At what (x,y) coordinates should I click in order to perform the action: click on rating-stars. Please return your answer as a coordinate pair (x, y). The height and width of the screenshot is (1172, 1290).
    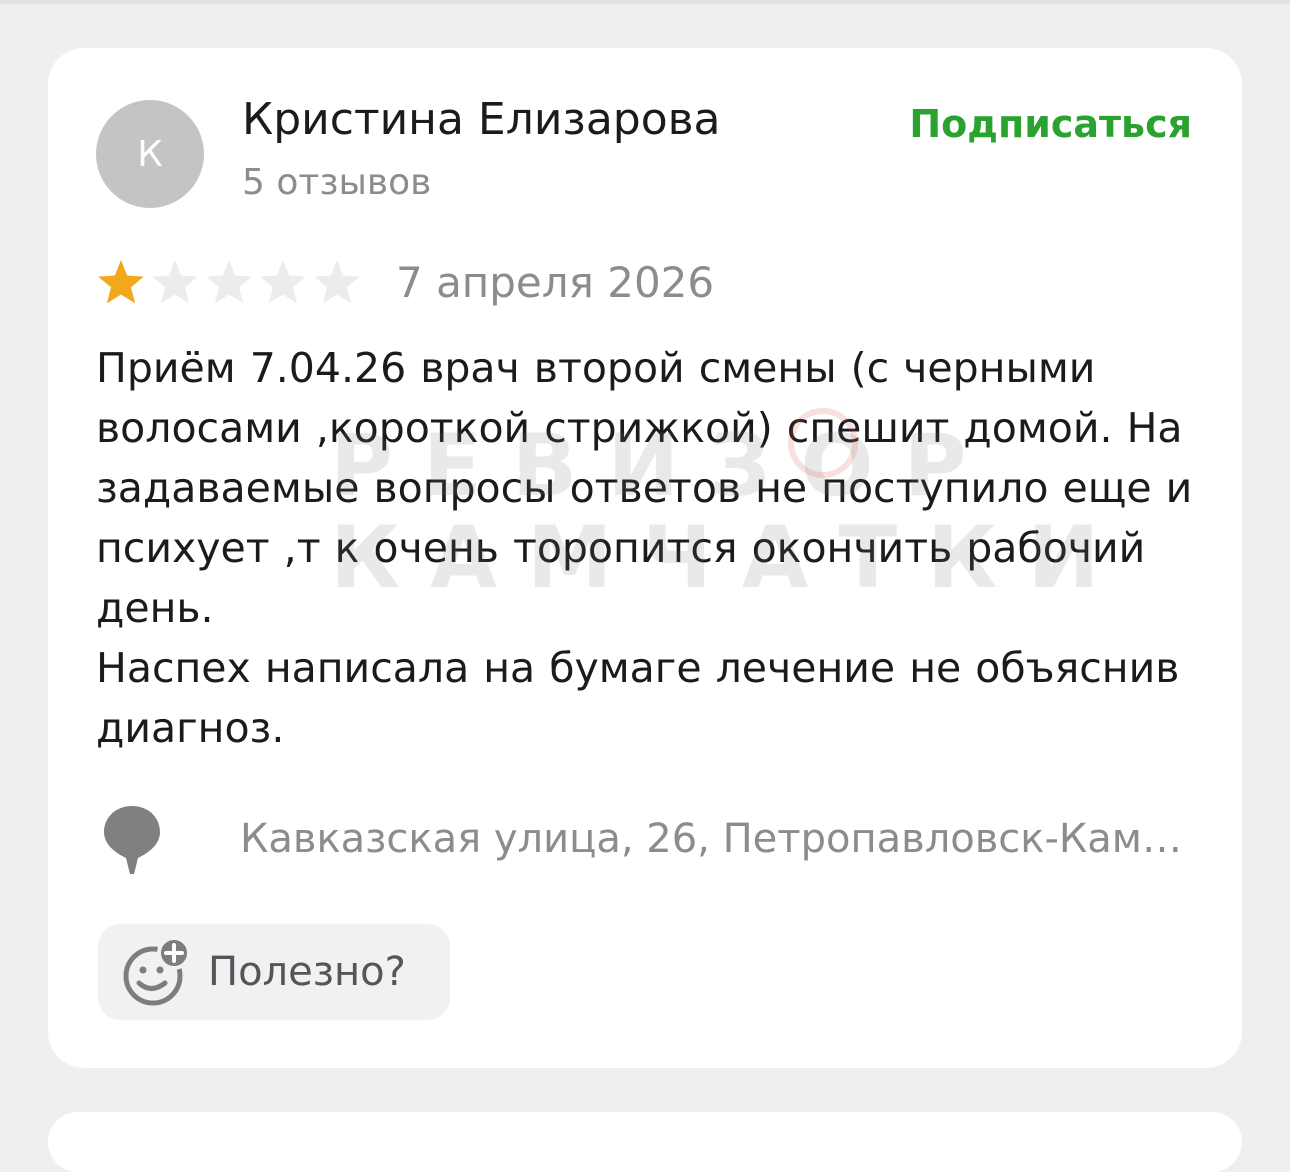
    Looking at the image, I should click on (229, 282).